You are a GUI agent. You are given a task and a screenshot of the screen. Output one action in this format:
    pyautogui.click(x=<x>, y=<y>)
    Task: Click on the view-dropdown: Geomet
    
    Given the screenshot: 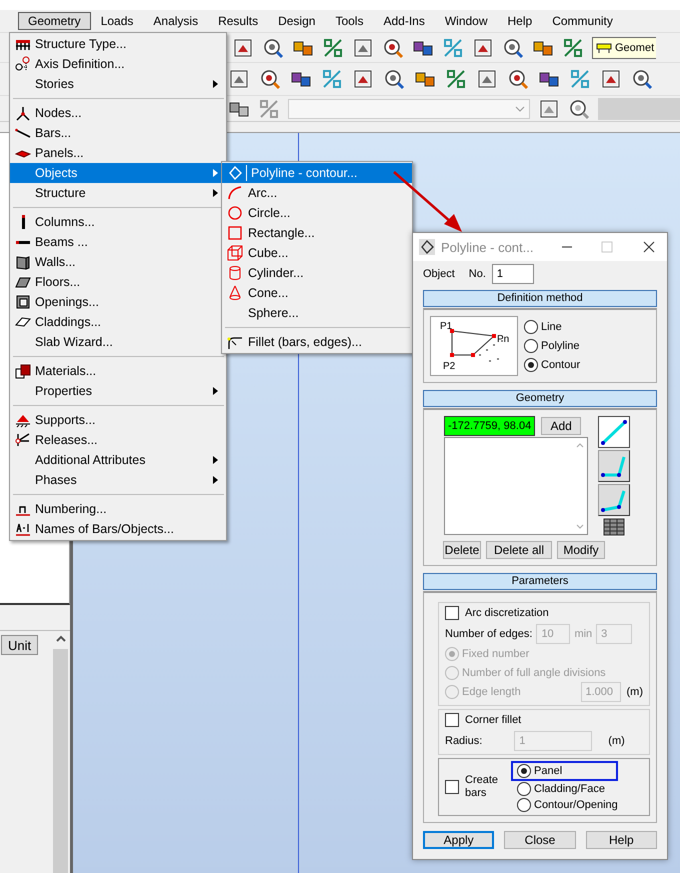 What is the action you would take?
    pyautogui.click(x=624, y=47)
    